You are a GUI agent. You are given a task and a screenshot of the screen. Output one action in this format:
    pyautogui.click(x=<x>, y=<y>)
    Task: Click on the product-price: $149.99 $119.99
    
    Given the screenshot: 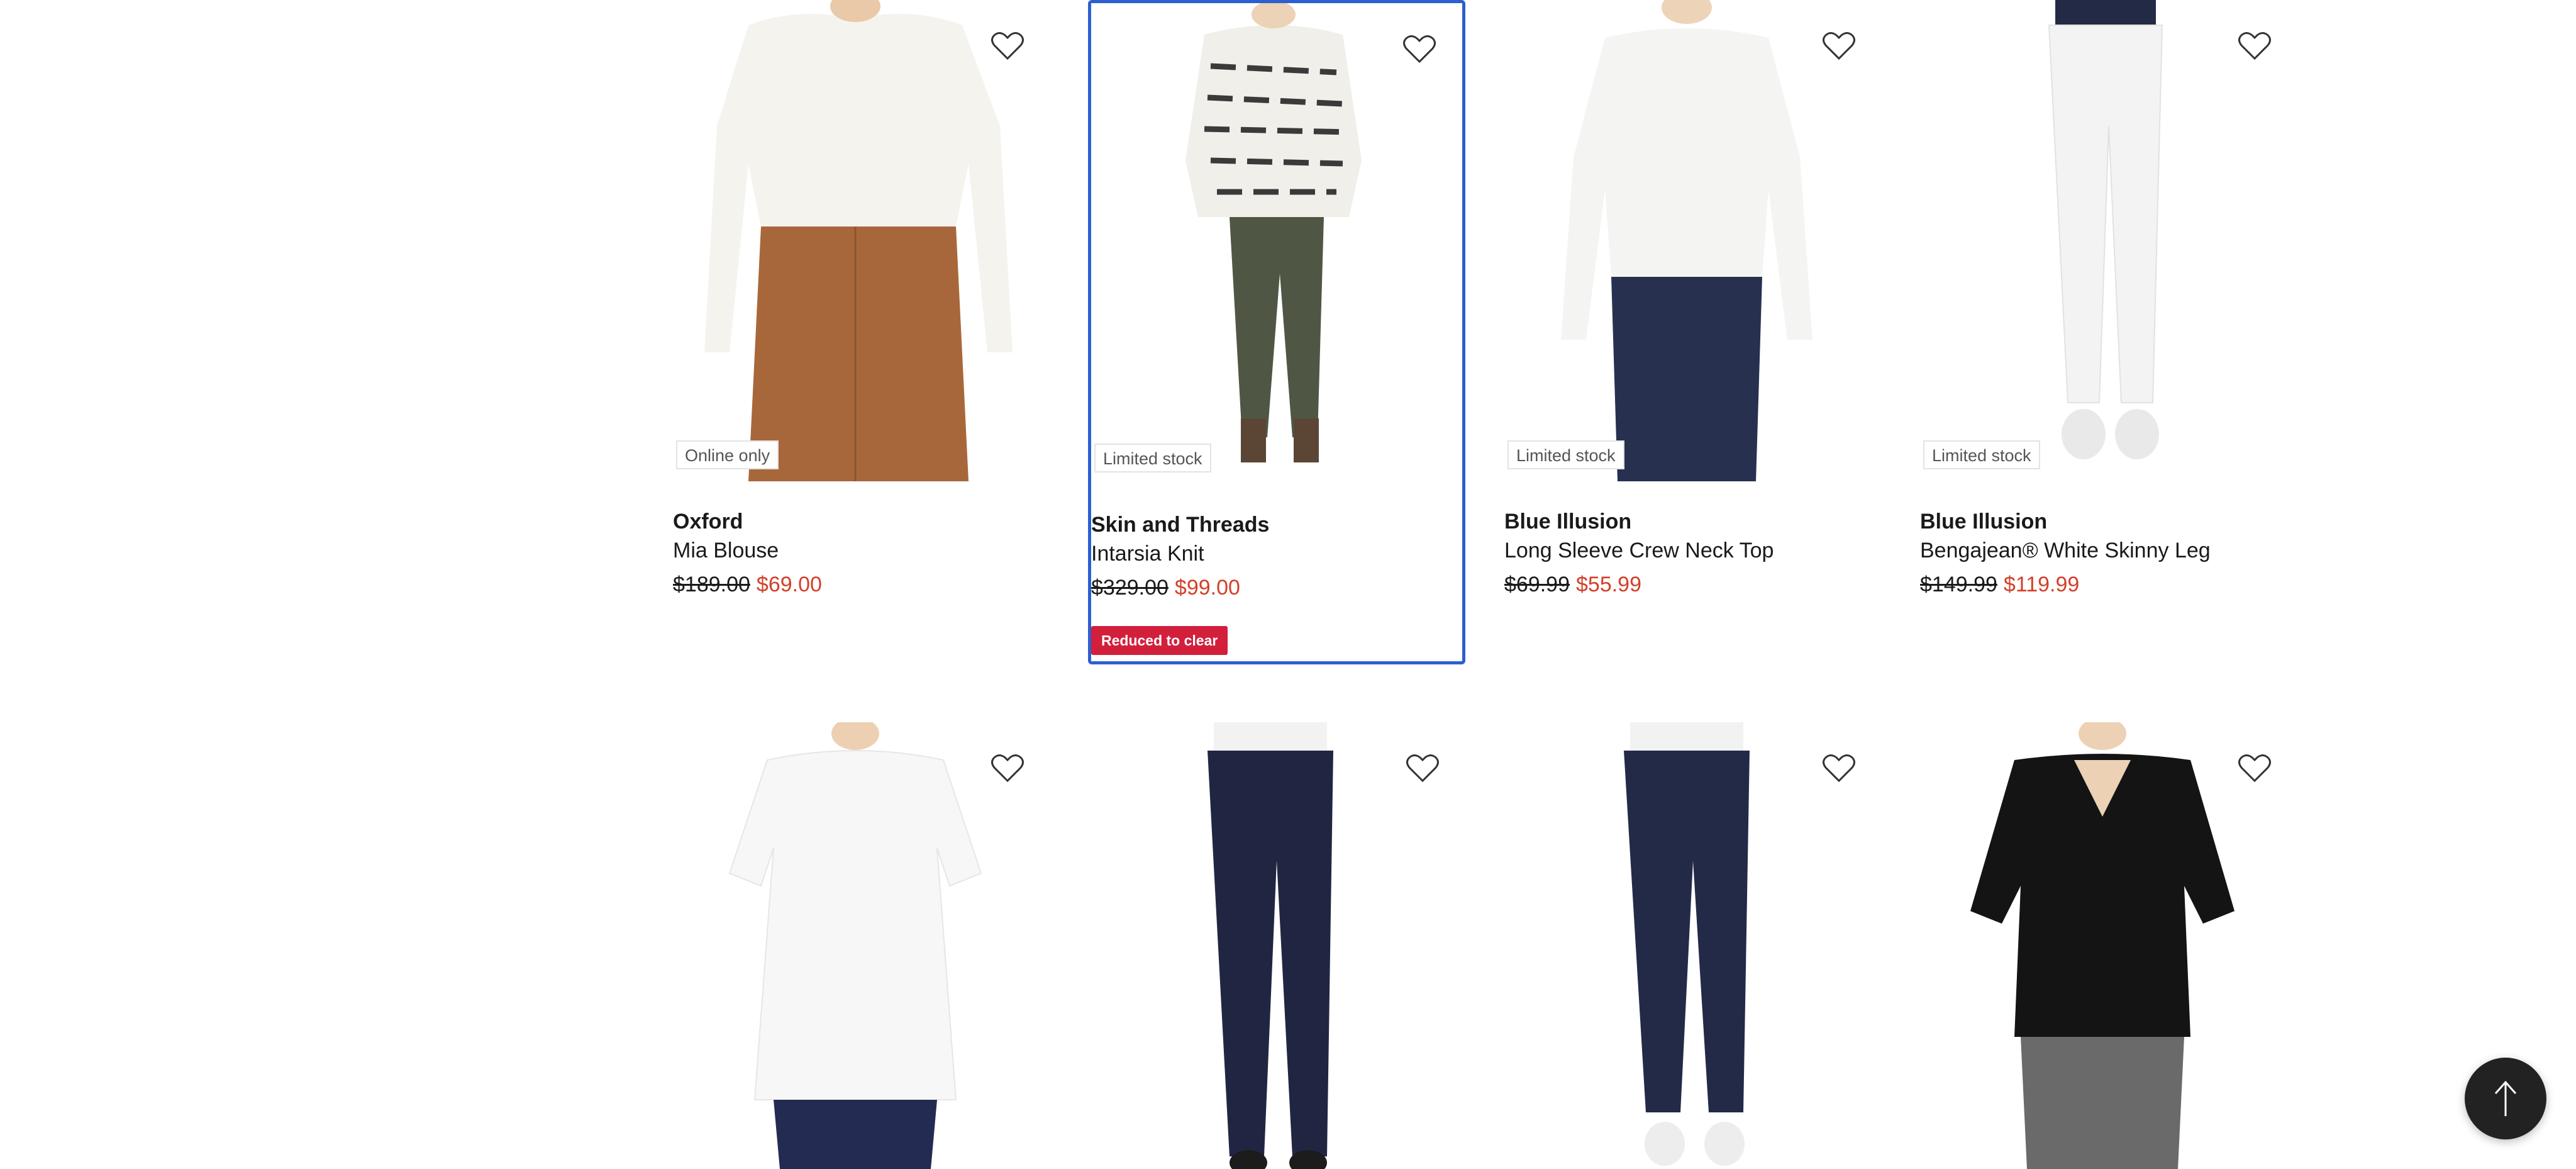 What is the action you would take?
    pyautogui.click(x=1999, y=585)
    